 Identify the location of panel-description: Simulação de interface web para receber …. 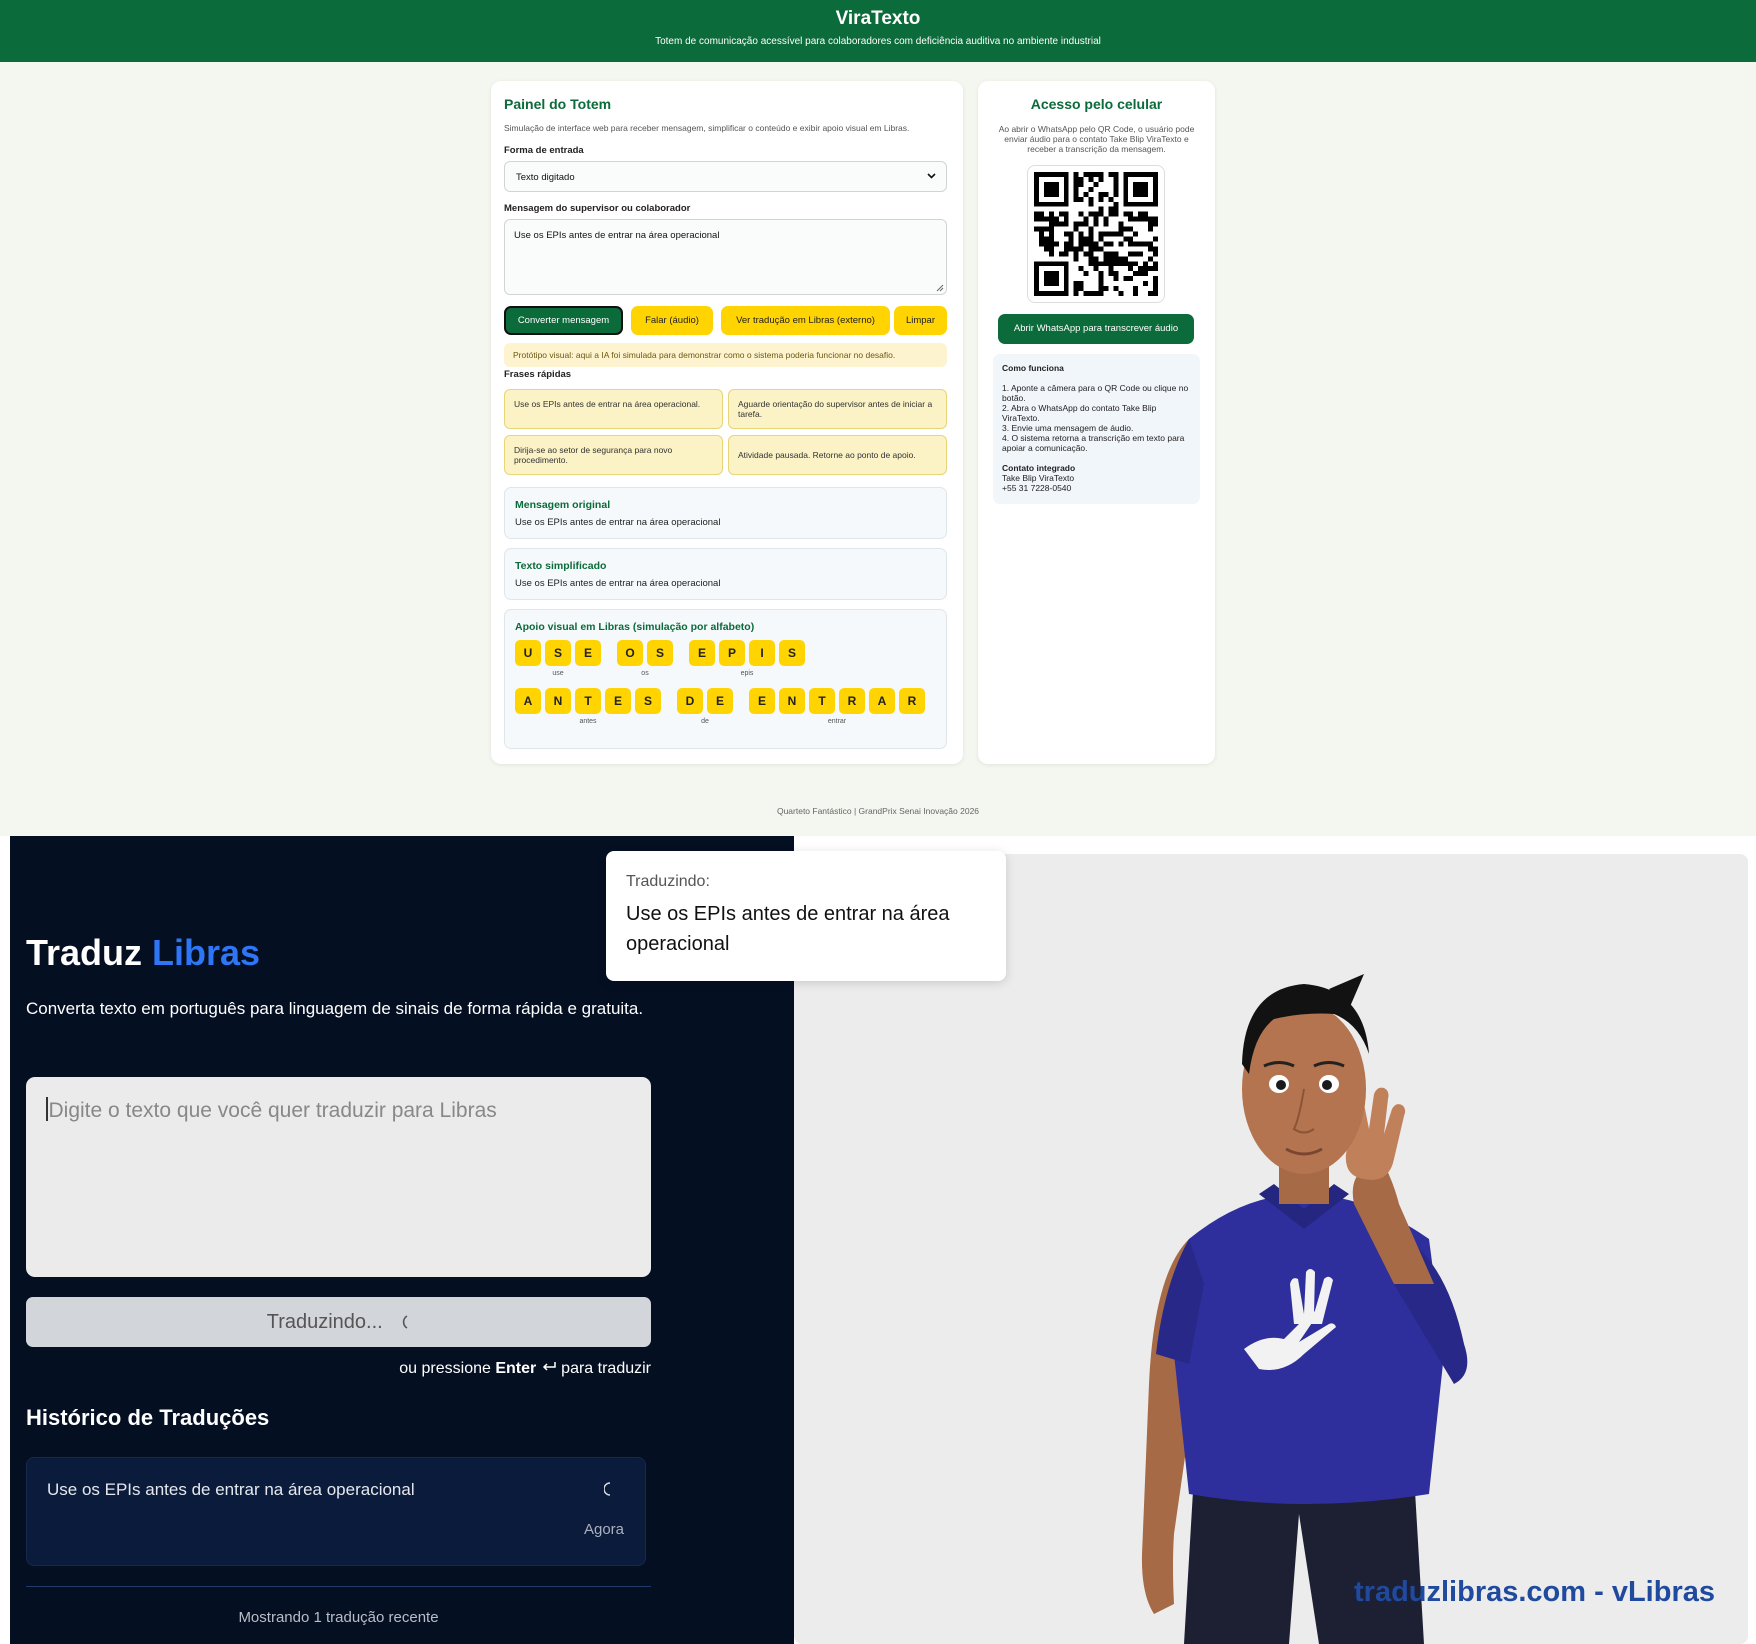
(707, 128).